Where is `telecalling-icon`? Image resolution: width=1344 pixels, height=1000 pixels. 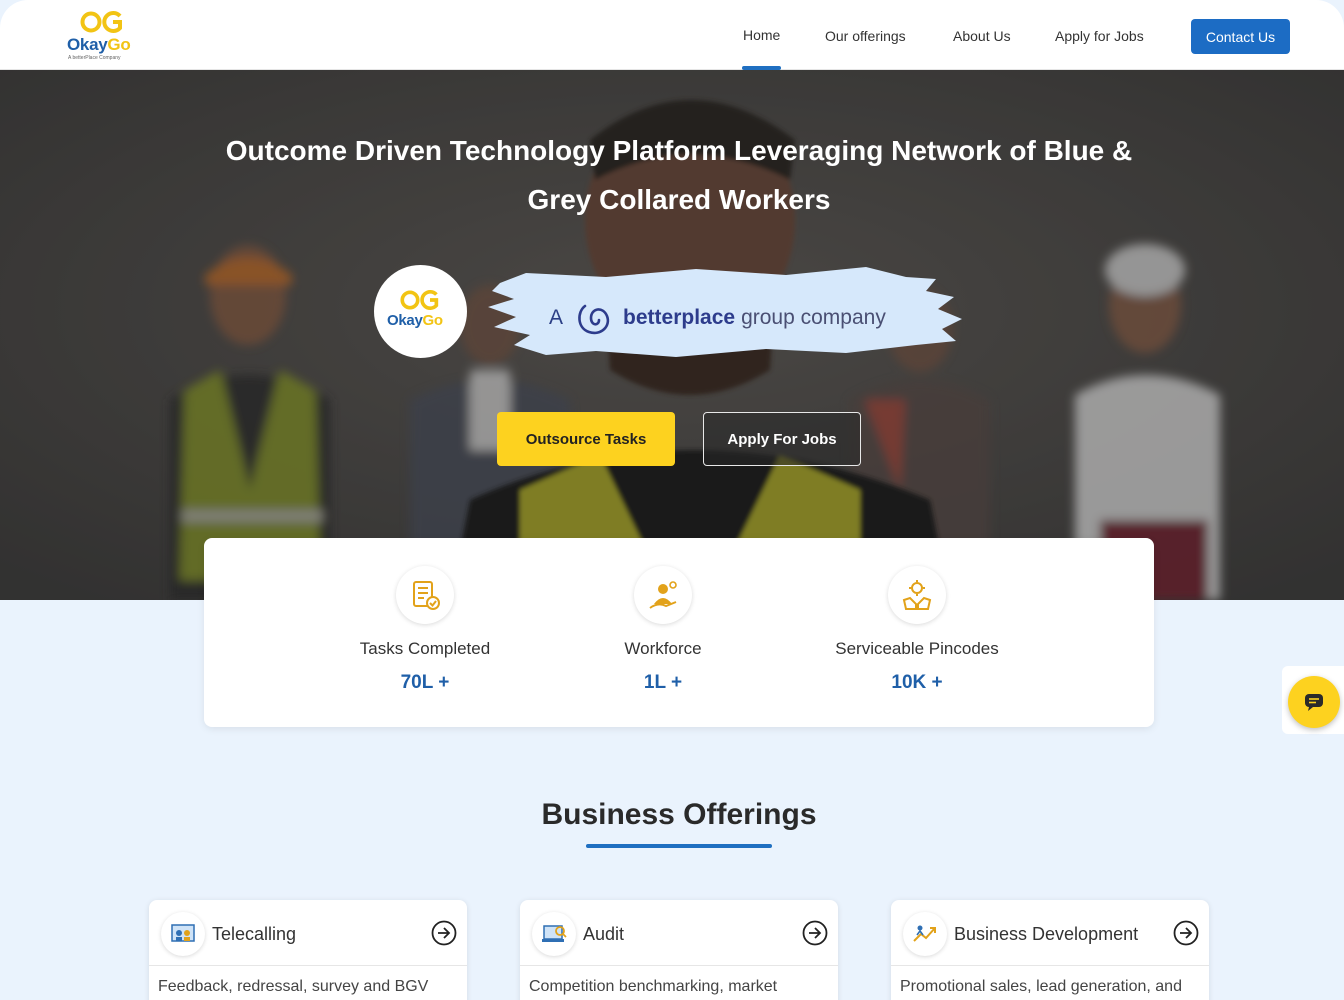
telecalling-icon is located at coordinates (183, 934).